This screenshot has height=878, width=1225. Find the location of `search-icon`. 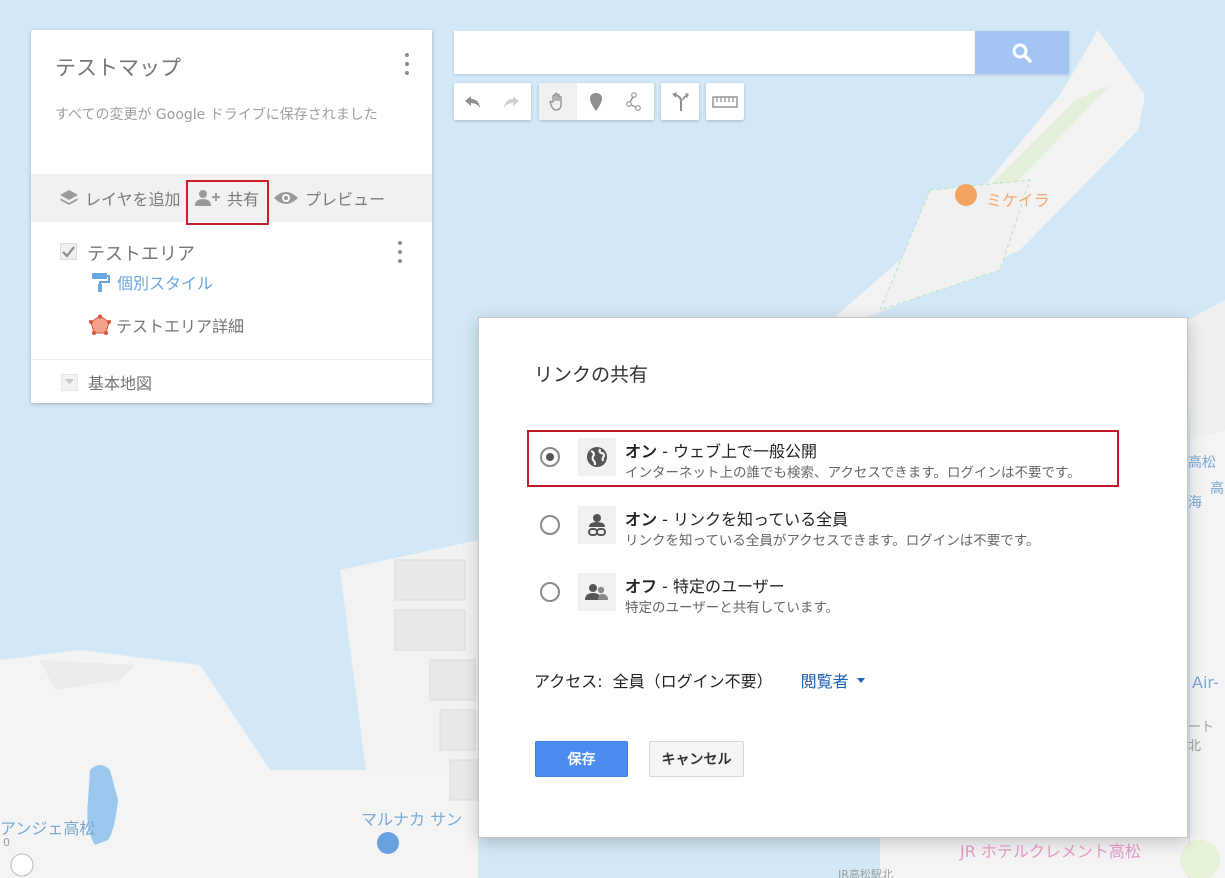

search-icon is located at coordinates (1022, 53).